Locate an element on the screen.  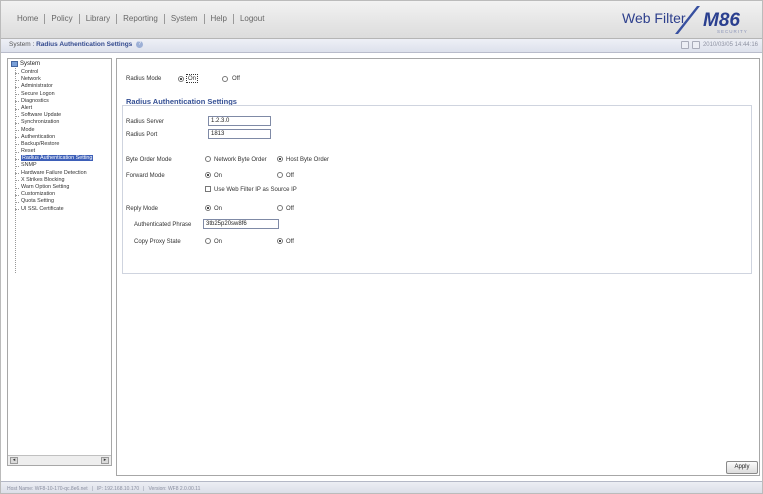
radius-server-label: Radius Server is located at coordinates (145, 122).